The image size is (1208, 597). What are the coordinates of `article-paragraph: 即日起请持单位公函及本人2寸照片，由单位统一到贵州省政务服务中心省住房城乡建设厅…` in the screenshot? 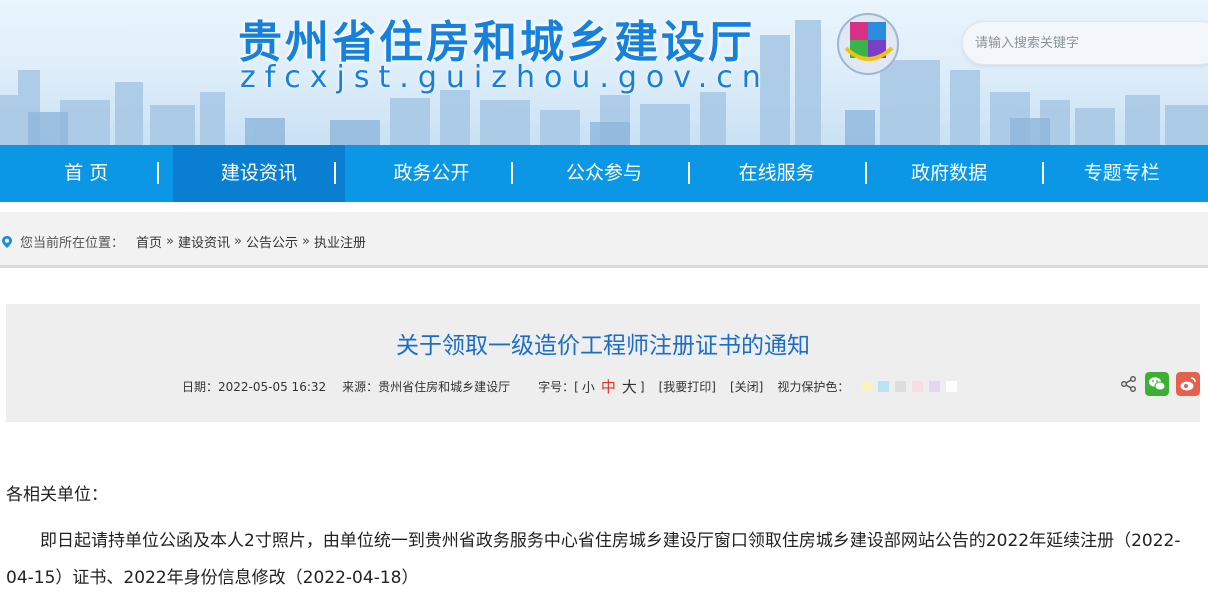 It's located at (593, 559).